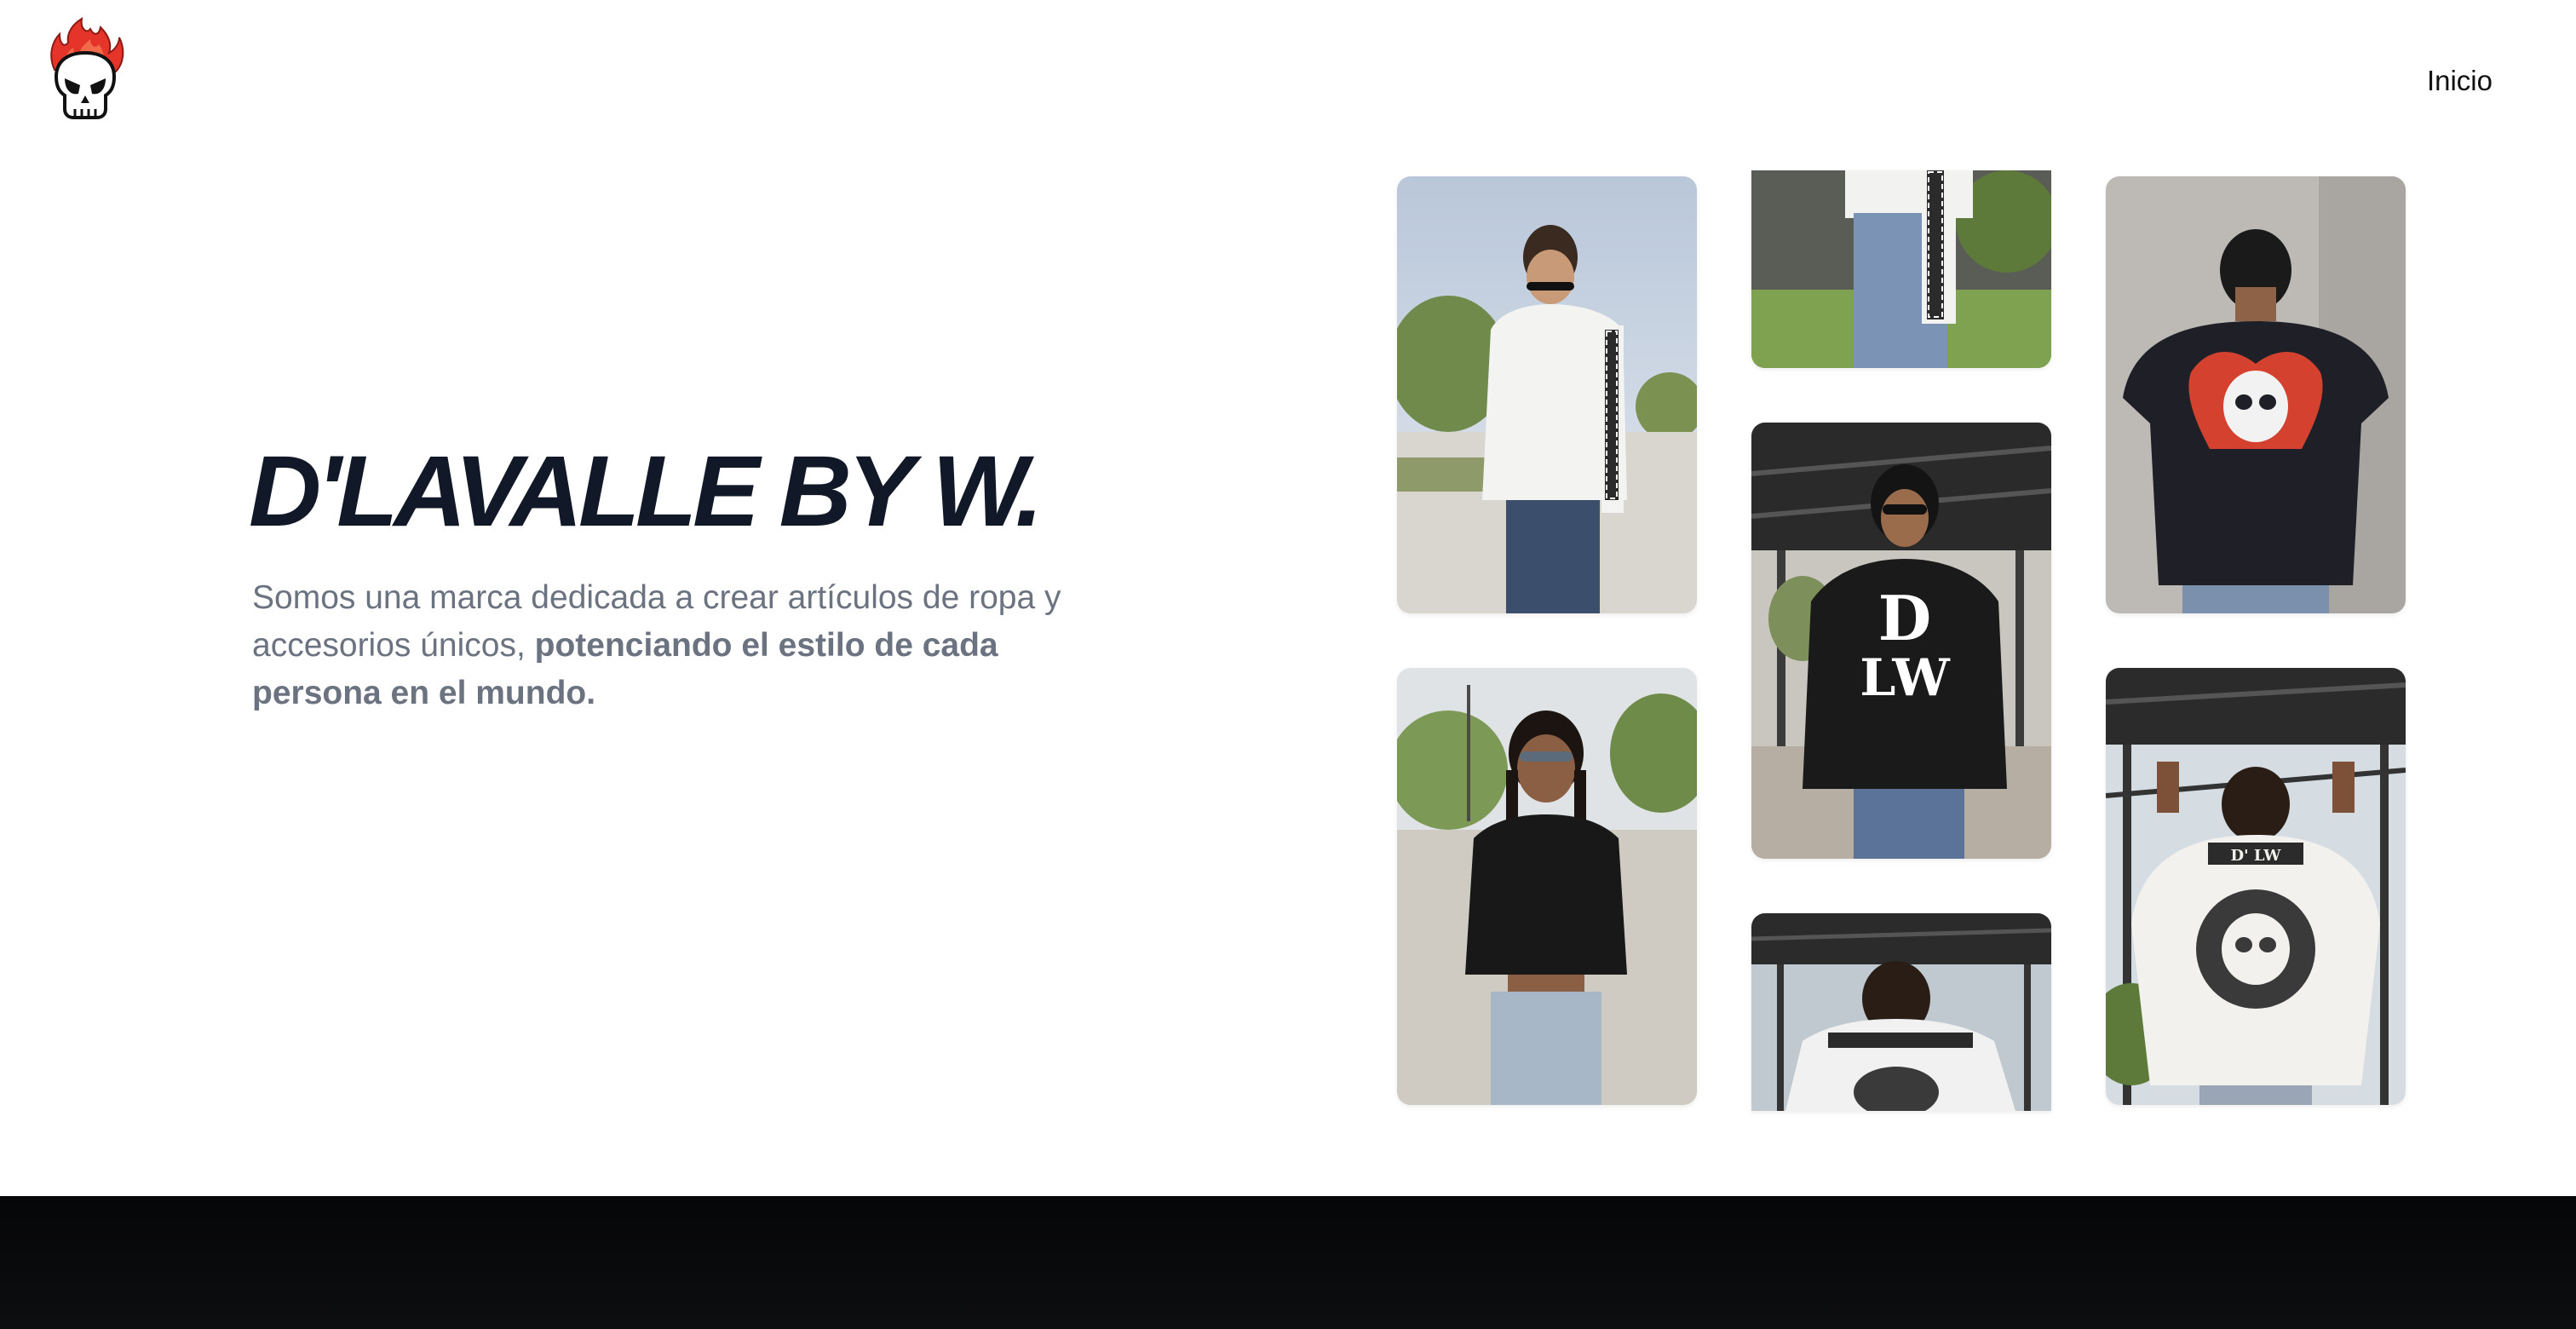 The width and height of the screenshot is (2576, 1329). What do you see at coordinates (2256, 886) in the screenshot?
I see `photo-white-hoodie-back-skull: D' LW` at bounding box center [2256, 886].